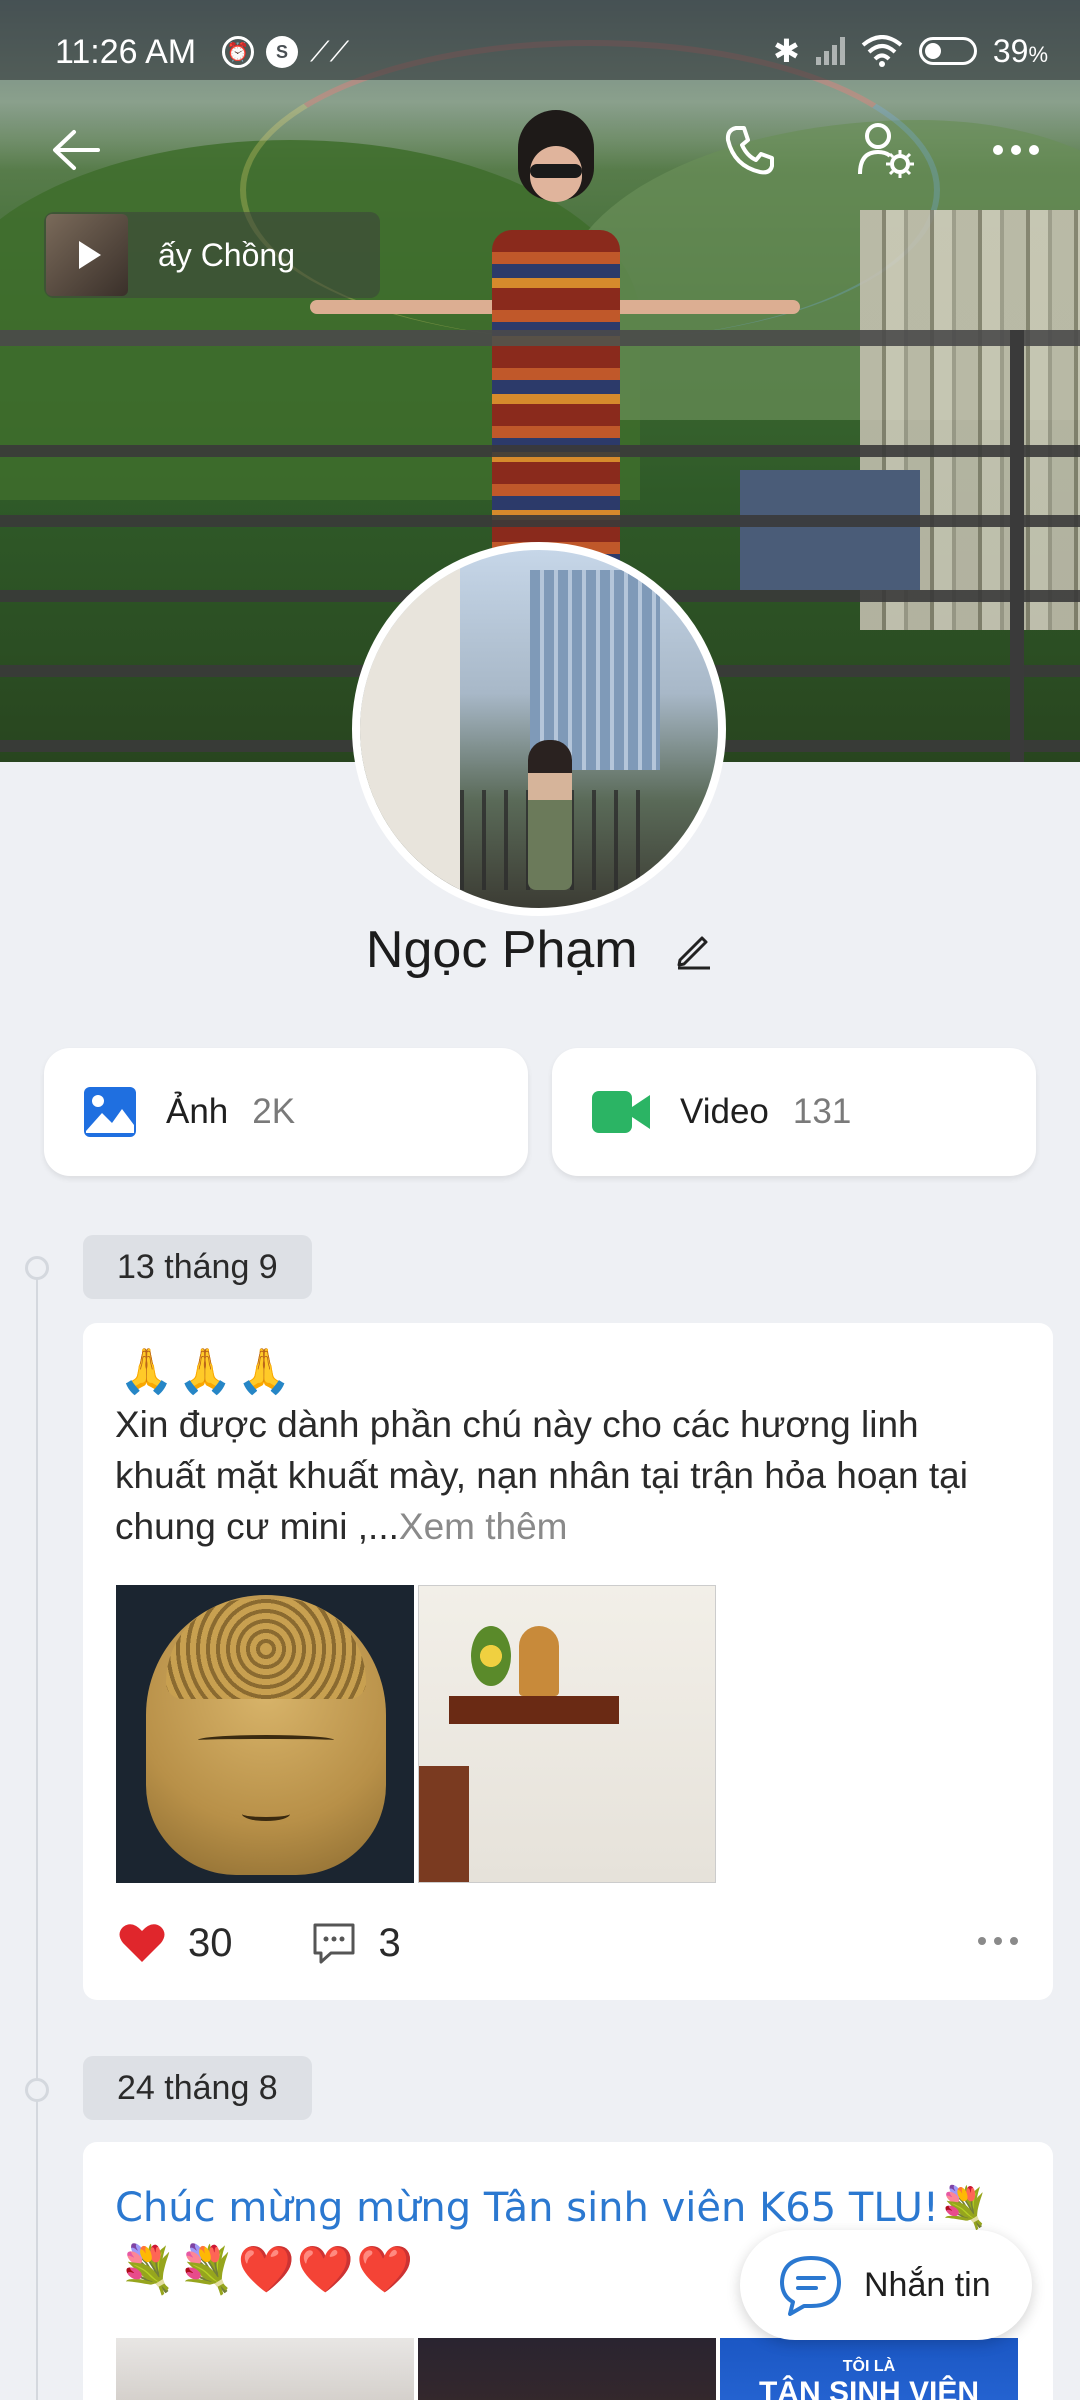 The image size is (1080, 2400). Describe the element at coordinates (126, 52) in the screenshot. I see `status-time: 11:26 AM` at that location.